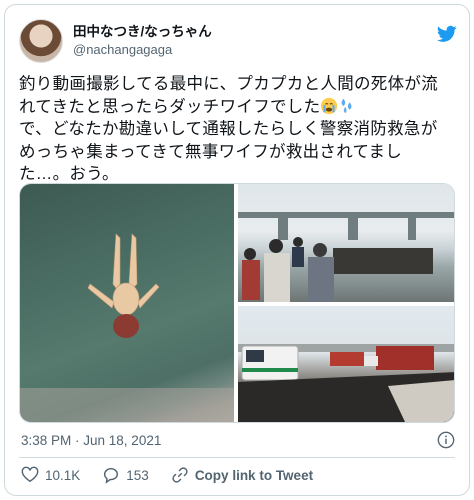 The width and height of the screenshot is (474, 500). Describe the element at coordinates (111, 475) in the screenshot. I see `reply-icon` at that location.